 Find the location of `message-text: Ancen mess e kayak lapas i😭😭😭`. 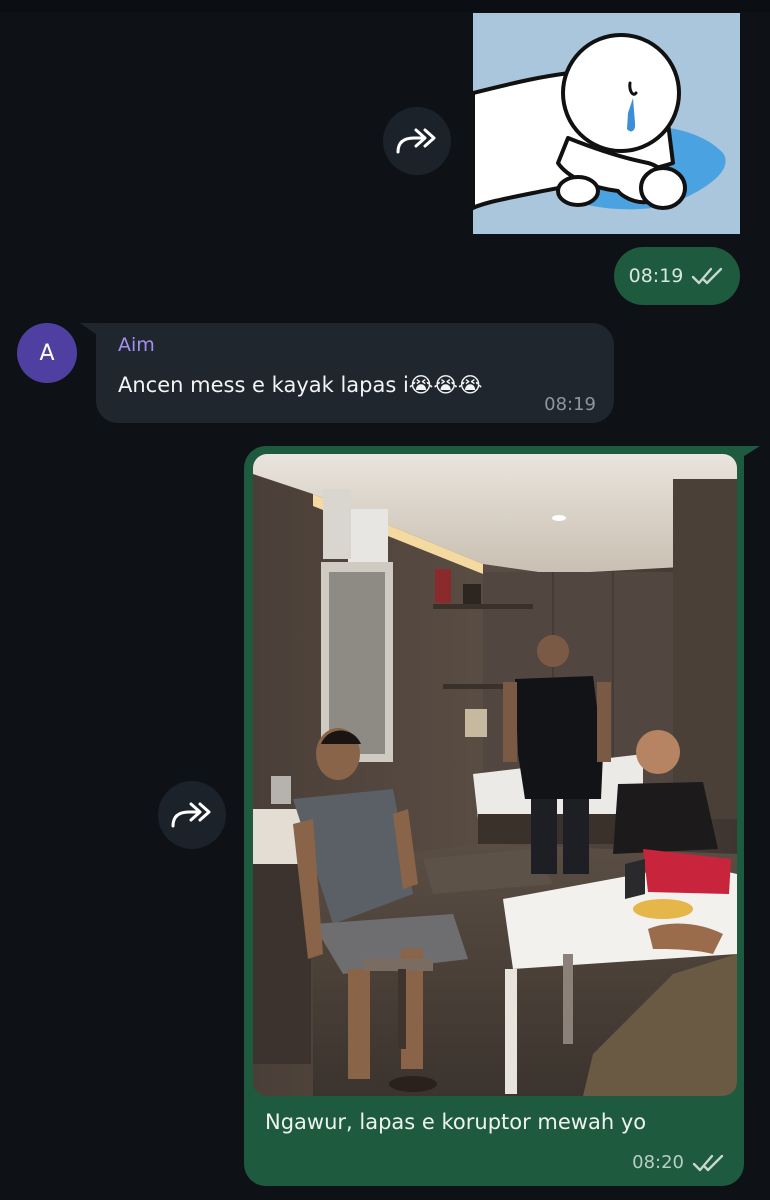

message-text: Ancen mess e kayak lapas i😭😭😭 is located at coordinates (300, 385).